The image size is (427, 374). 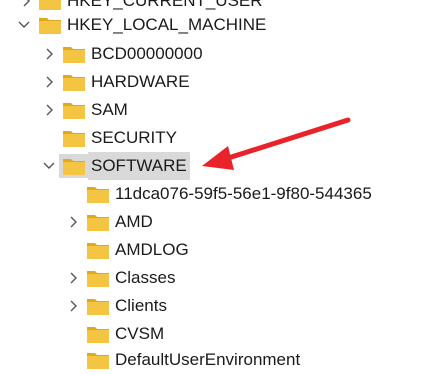 What do you see at coordinates (140, 333) in the screenshot?
I see `tree-node-label: CVSM` at bounding box center [140, 333].